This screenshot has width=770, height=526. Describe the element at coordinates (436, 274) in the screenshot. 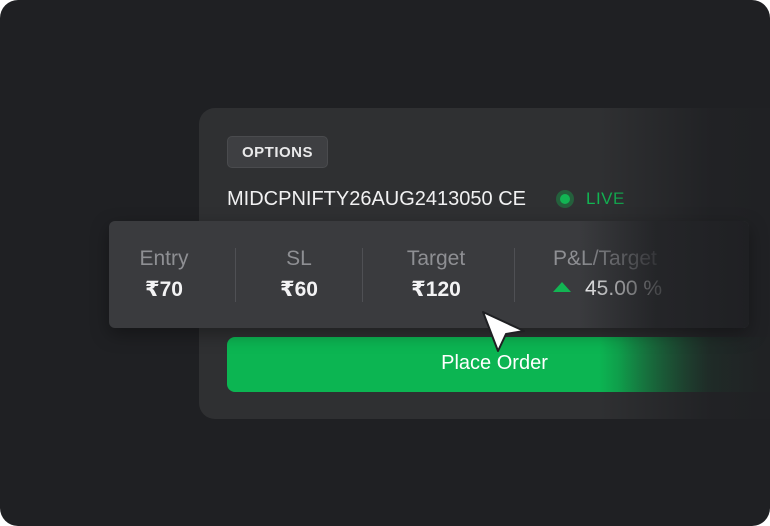

I see `stat-target: Target ₹120` at that location.